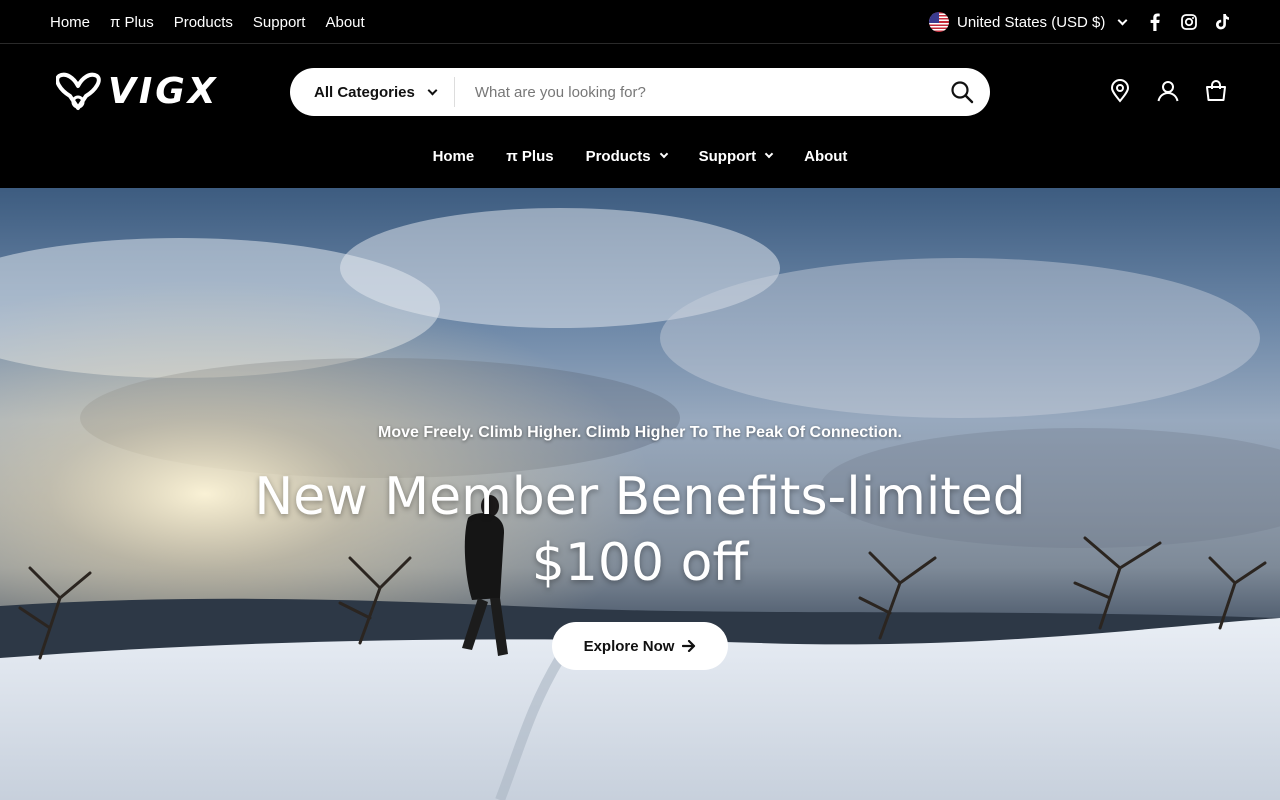 The height and width of the screenshot is (800, 1280). What do you see at coordinates (640, 563) in the screenshot?
I see `hero-headline-line2: $100 off` at bounding box center [640, 563].